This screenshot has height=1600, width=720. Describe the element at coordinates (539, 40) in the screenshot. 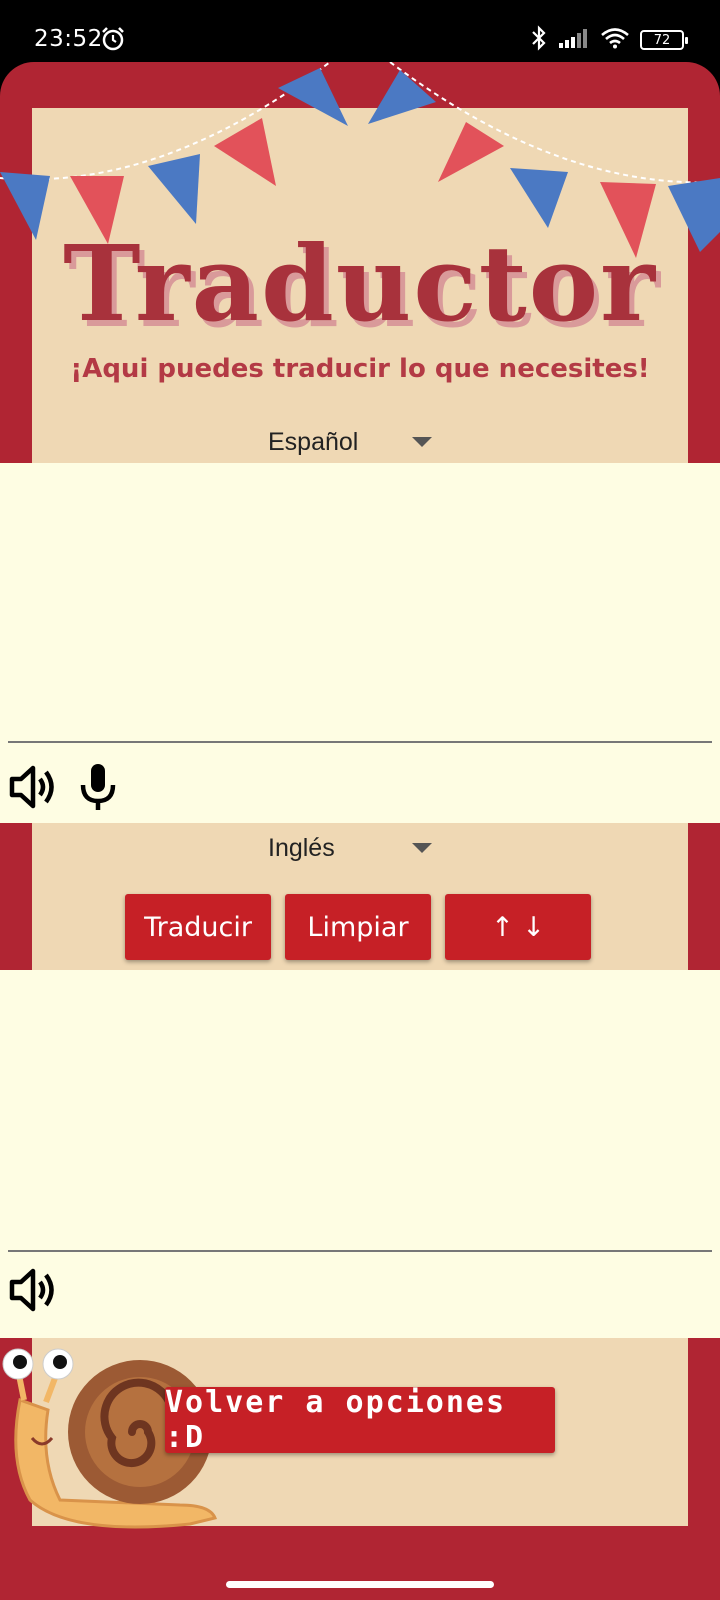

I see `bluetooth-icon` at that location.